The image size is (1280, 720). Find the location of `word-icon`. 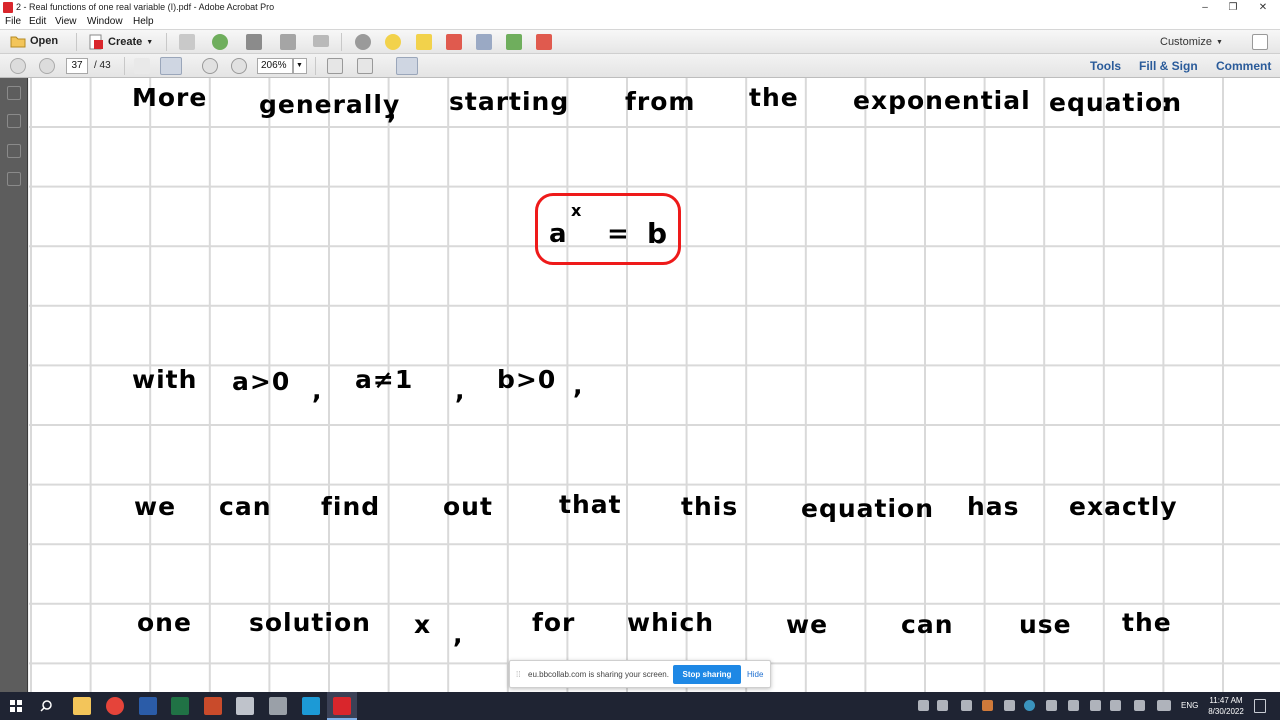

word-icon is located at coordinates (148, 706).